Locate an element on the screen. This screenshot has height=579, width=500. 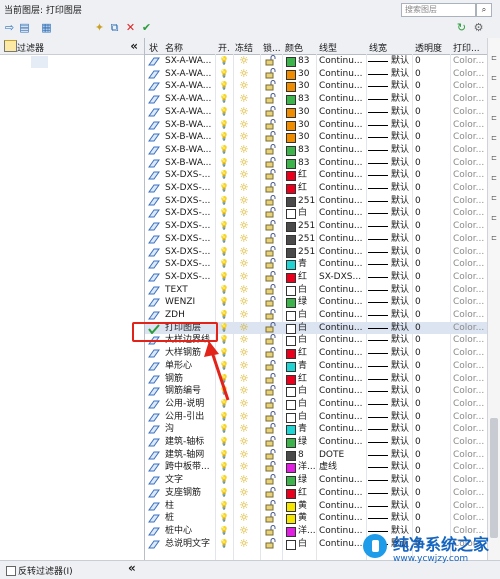
layer-name: 大样钢筋 is located at coordinates (189, 353).